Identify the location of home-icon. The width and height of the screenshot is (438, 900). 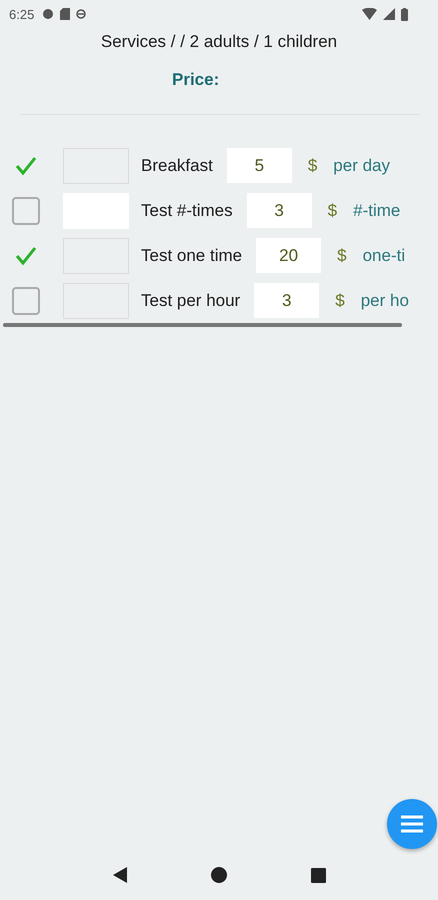
(219, 875).